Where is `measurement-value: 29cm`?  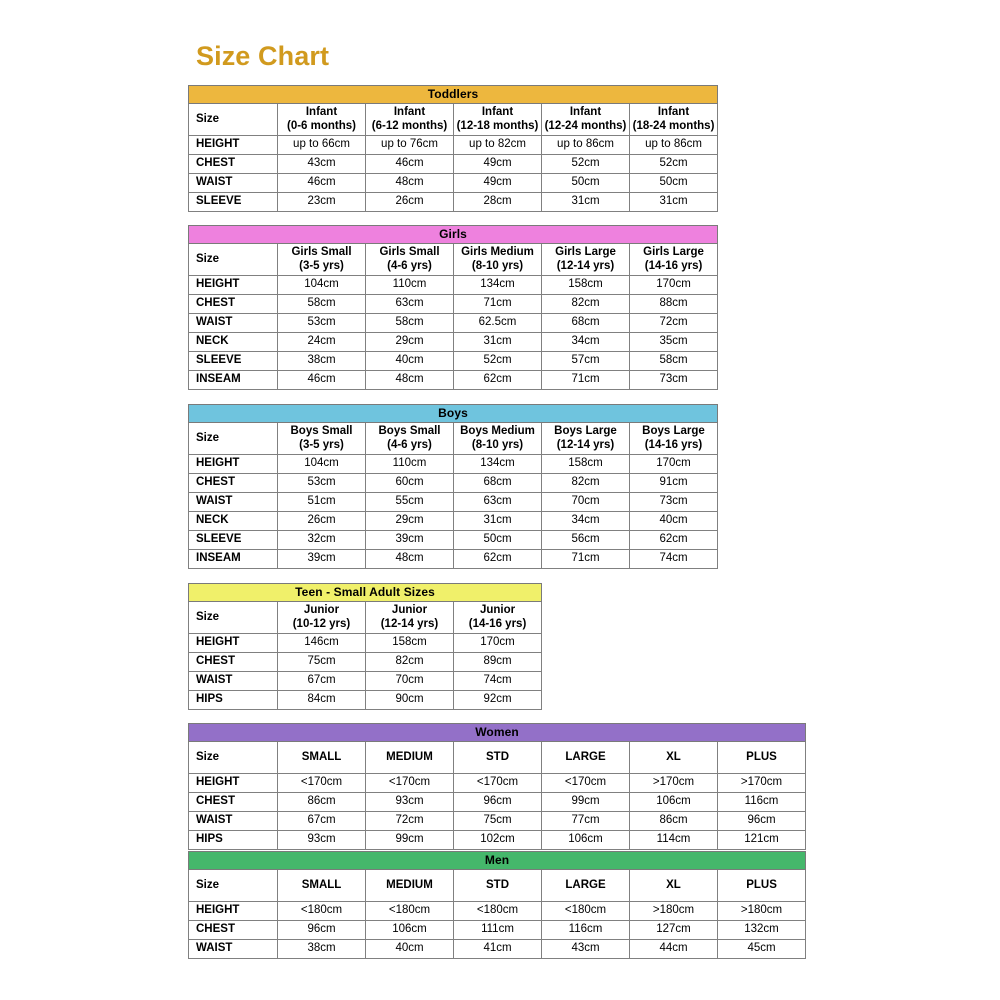
measurement-value: 29cm is located at coordinates (409, 521).